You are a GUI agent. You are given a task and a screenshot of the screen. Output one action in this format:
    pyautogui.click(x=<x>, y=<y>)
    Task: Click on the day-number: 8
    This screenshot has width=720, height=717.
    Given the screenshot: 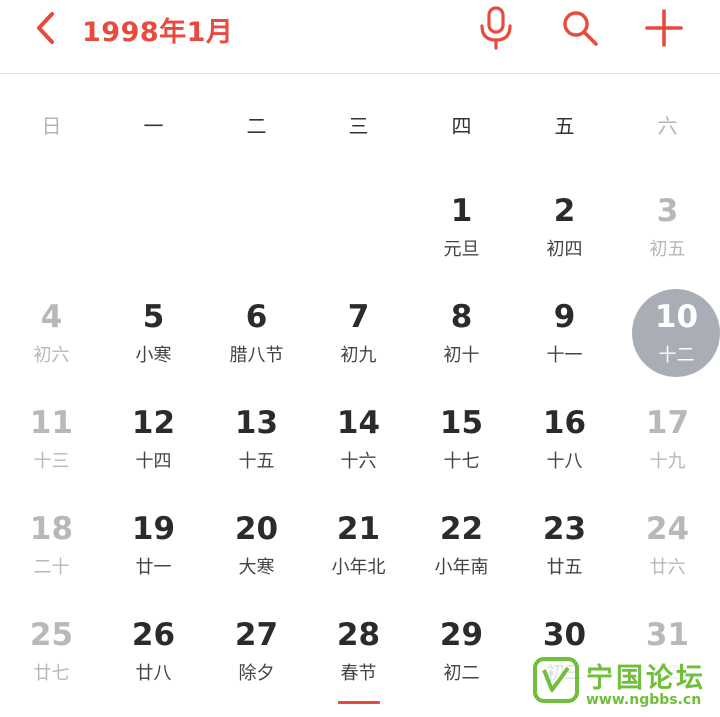 What is the action you would take?
    pyautogui.click(x=461, y=317)
    